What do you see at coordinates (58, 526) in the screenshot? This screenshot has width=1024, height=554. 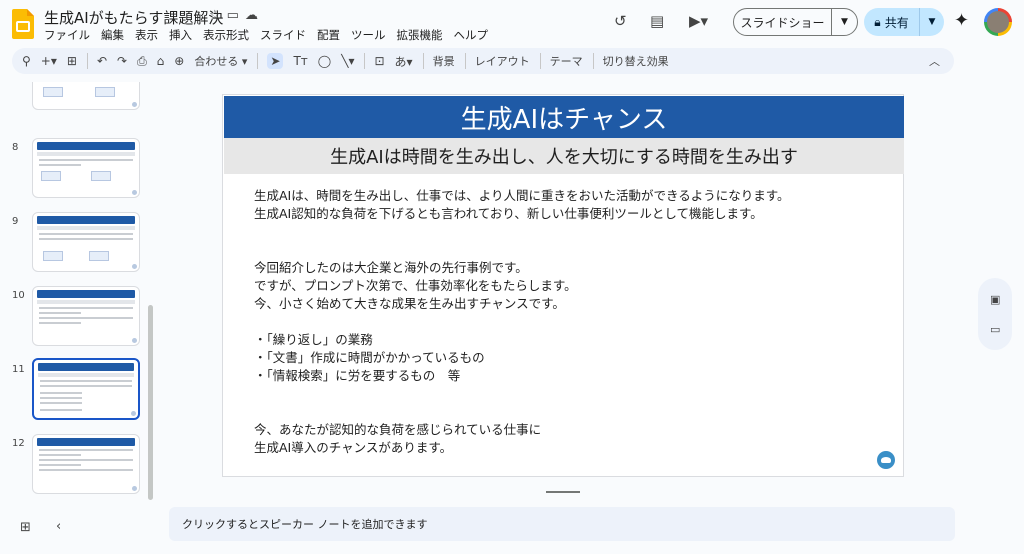 I see `collapse-filmstrip-icon: ‹` at bounding box center [58, 526].